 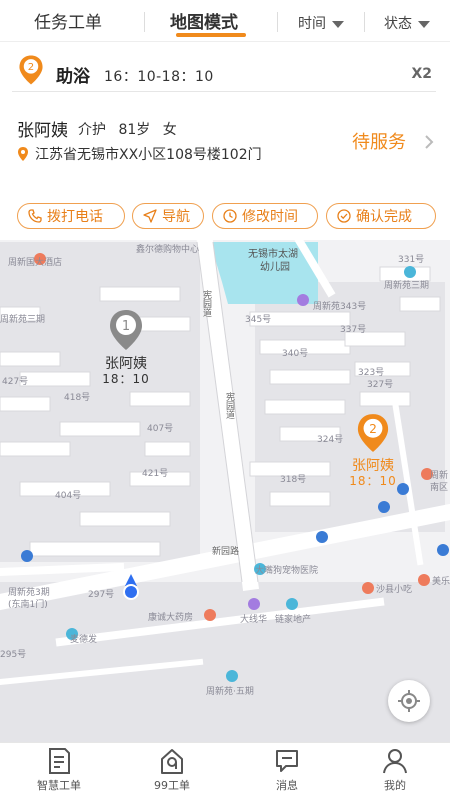 I want to click on map-pin-icon: 1, so click(x=126, y=330).